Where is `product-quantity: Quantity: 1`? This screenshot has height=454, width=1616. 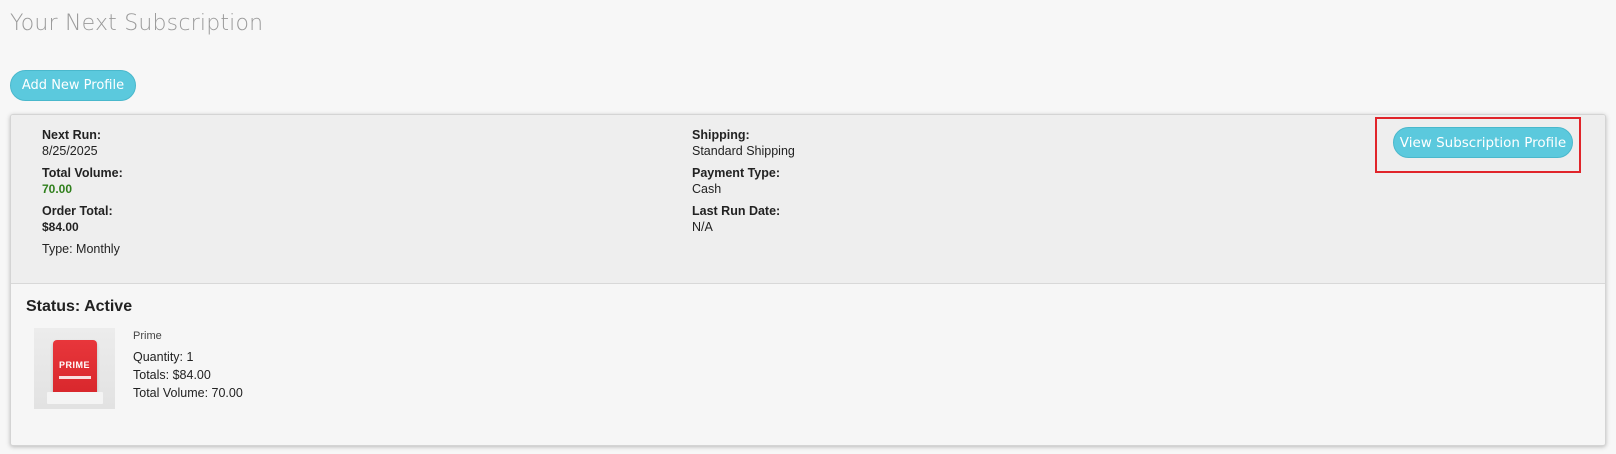 product-quantity: Quantity: 1 is located at coordinates (163, 357).